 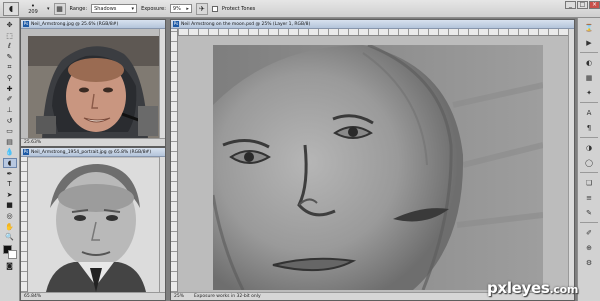 I want to click on maximize-button: □, so click(x=582, y=5).